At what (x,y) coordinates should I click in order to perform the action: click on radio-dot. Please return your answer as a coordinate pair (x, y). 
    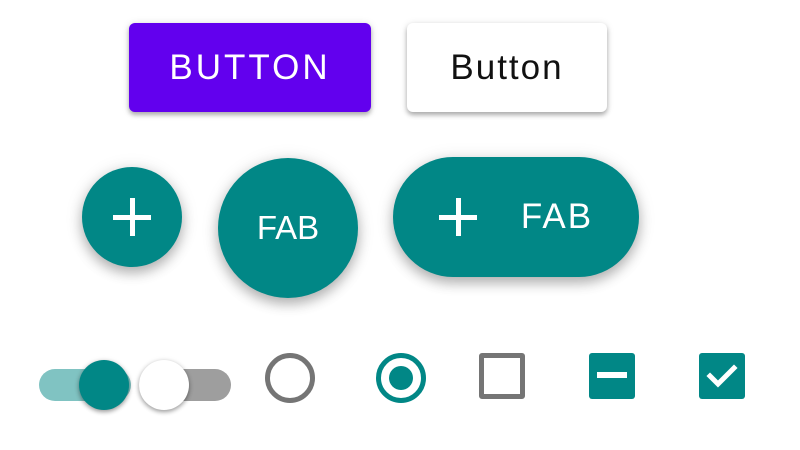
    Looking at the image, I should click on (401, 378).